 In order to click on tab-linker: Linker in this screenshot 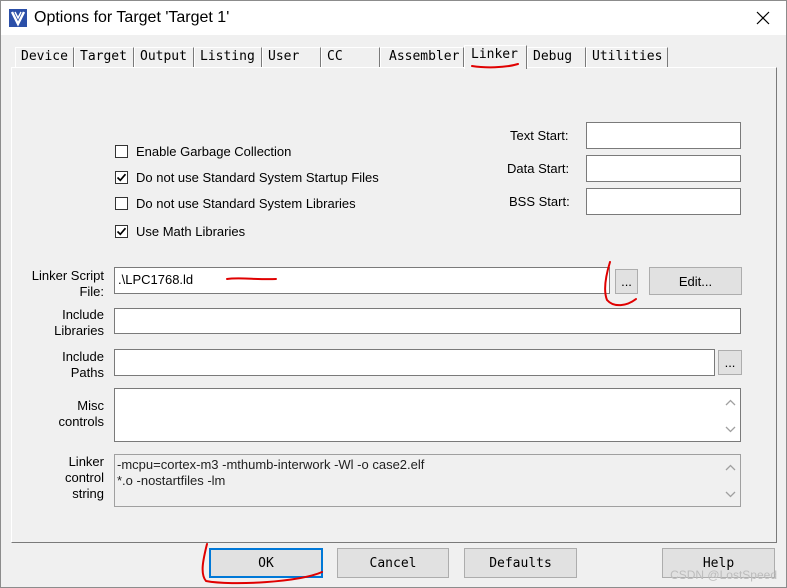, I will do `click(495, 57)`.